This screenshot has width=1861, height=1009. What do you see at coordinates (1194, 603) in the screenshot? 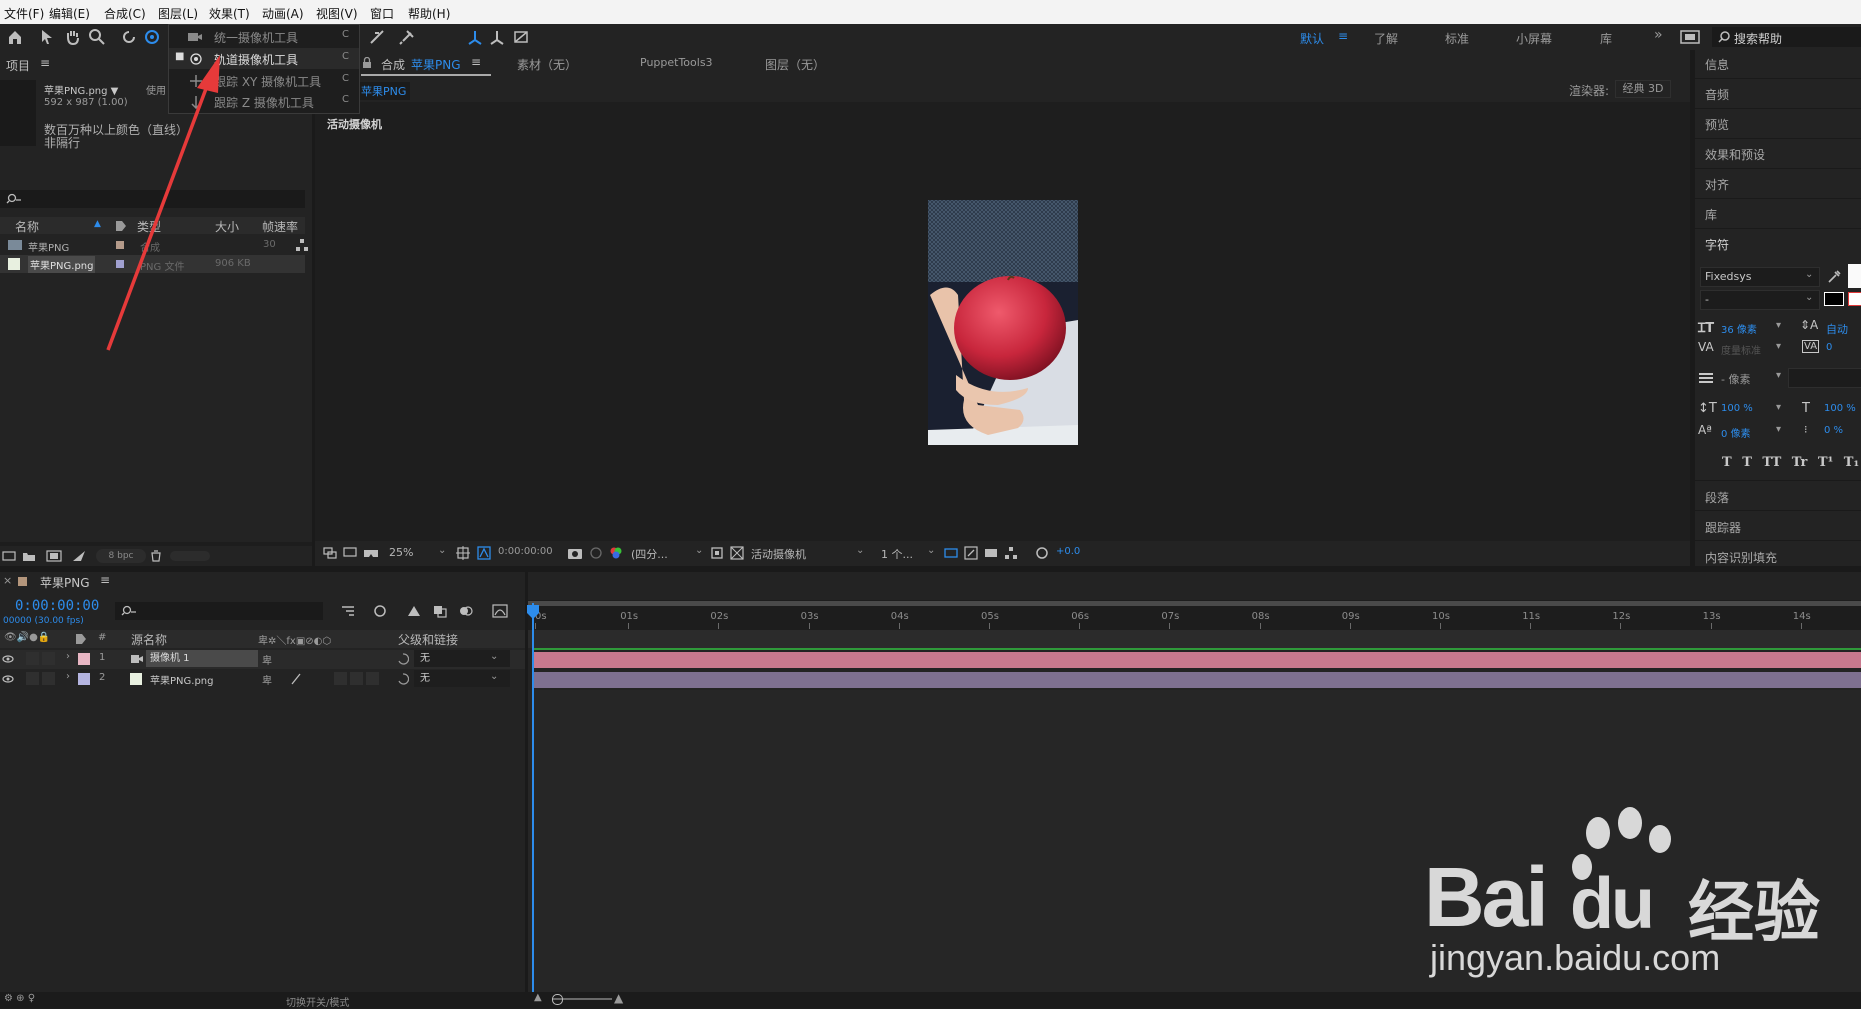
I see `work-area-bar` at bounding box center [1194, 603].